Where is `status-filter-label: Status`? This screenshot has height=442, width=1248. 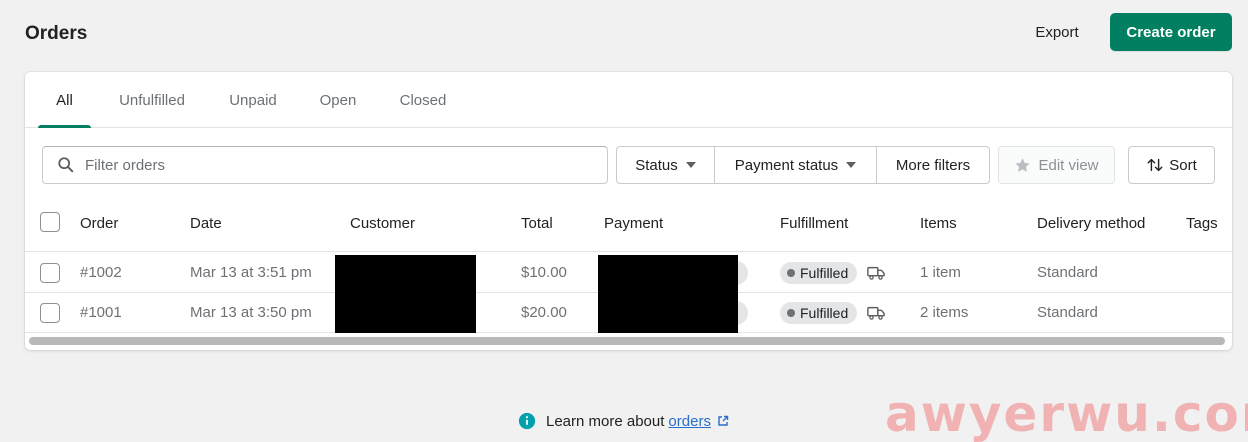
status-filter-label: Status is located at coordinates (656, 165).